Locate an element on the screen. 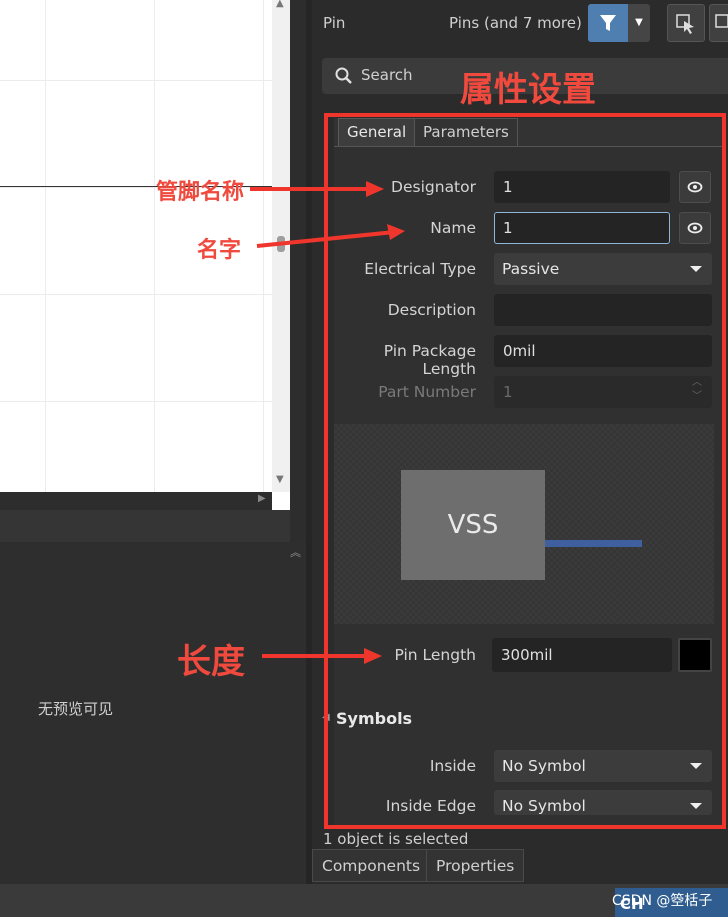  tab-properties: Properties is located at coordinates (475, 865).